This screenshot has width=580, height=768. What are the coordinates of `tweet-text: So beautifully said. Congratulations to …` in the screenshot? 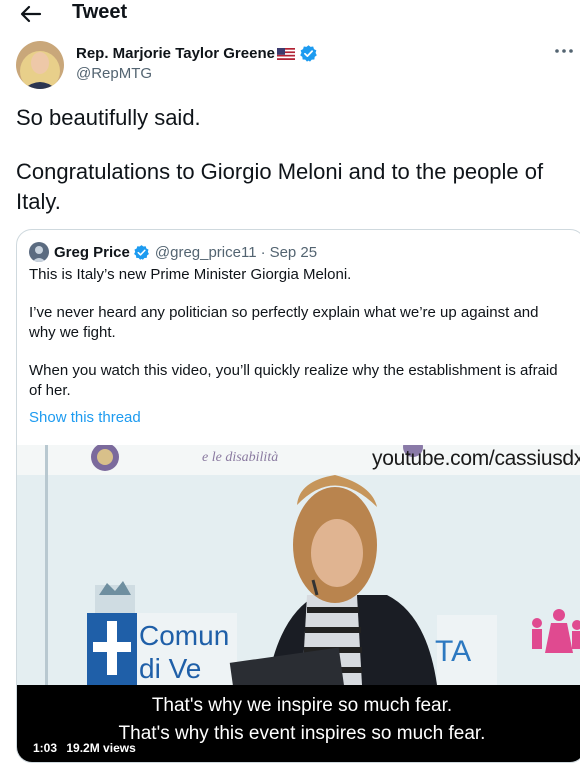 It's located at (294, 160).